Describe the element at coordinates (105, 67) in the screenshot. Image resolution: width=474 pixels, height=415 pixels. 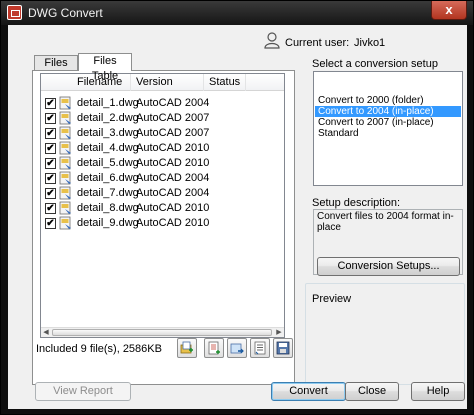
I see `tab-files-table: Files Table` at that location.